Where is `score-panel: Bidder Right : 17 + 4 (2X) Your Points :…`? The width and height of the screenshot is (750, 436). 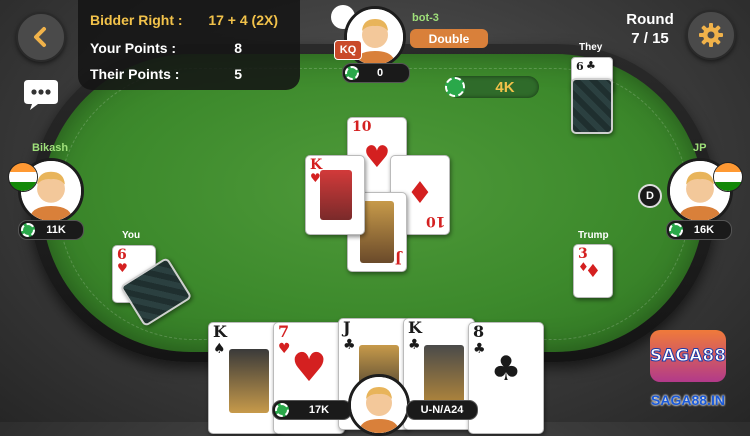 score-panel: Bidder Right : 17 + 4 (2X) Your Points :… is located at coordinates (189, 45).